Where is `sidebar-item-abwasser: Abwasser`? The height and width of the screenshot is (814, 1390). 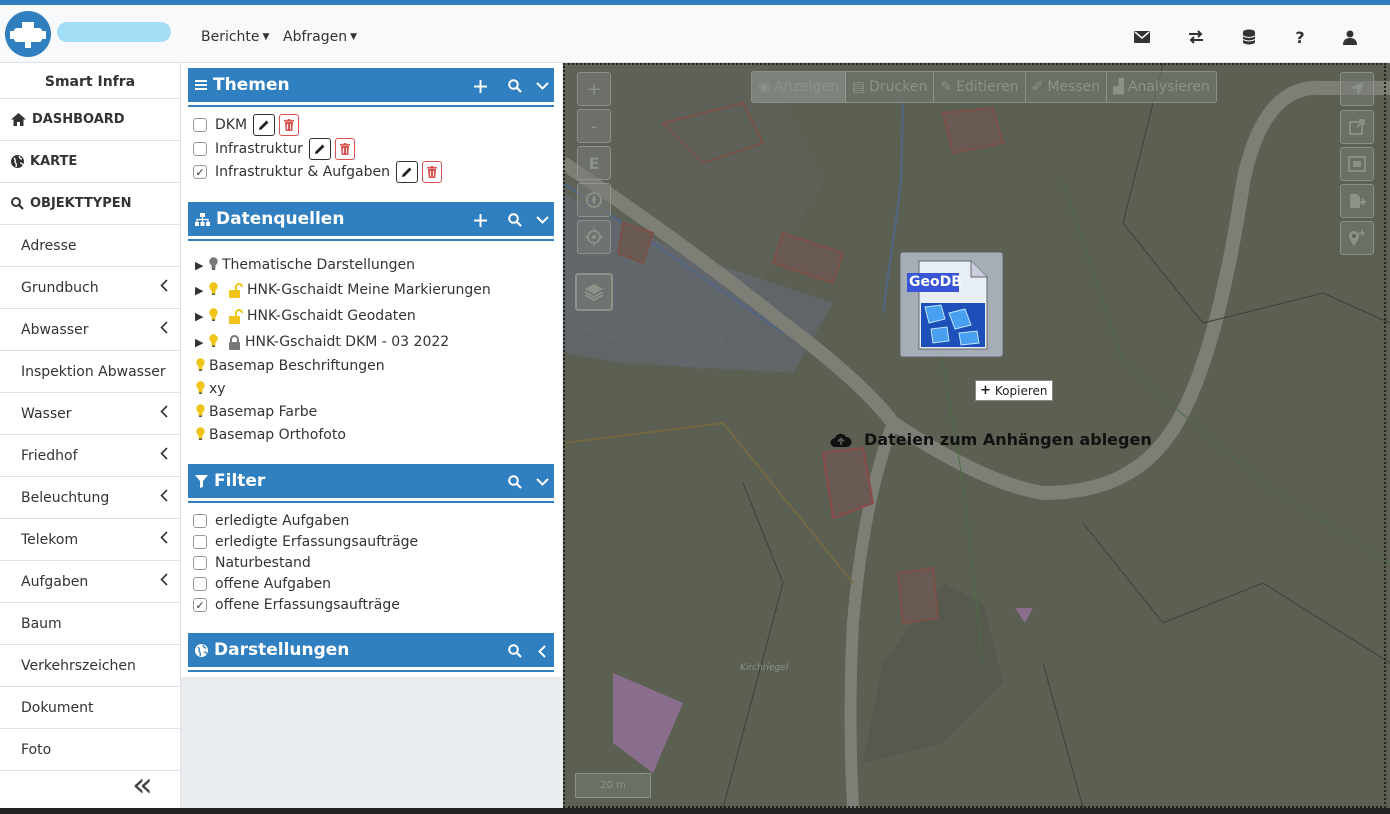
sidebar-item-abwasser: Abwasser is located at coordinates (90, 330).